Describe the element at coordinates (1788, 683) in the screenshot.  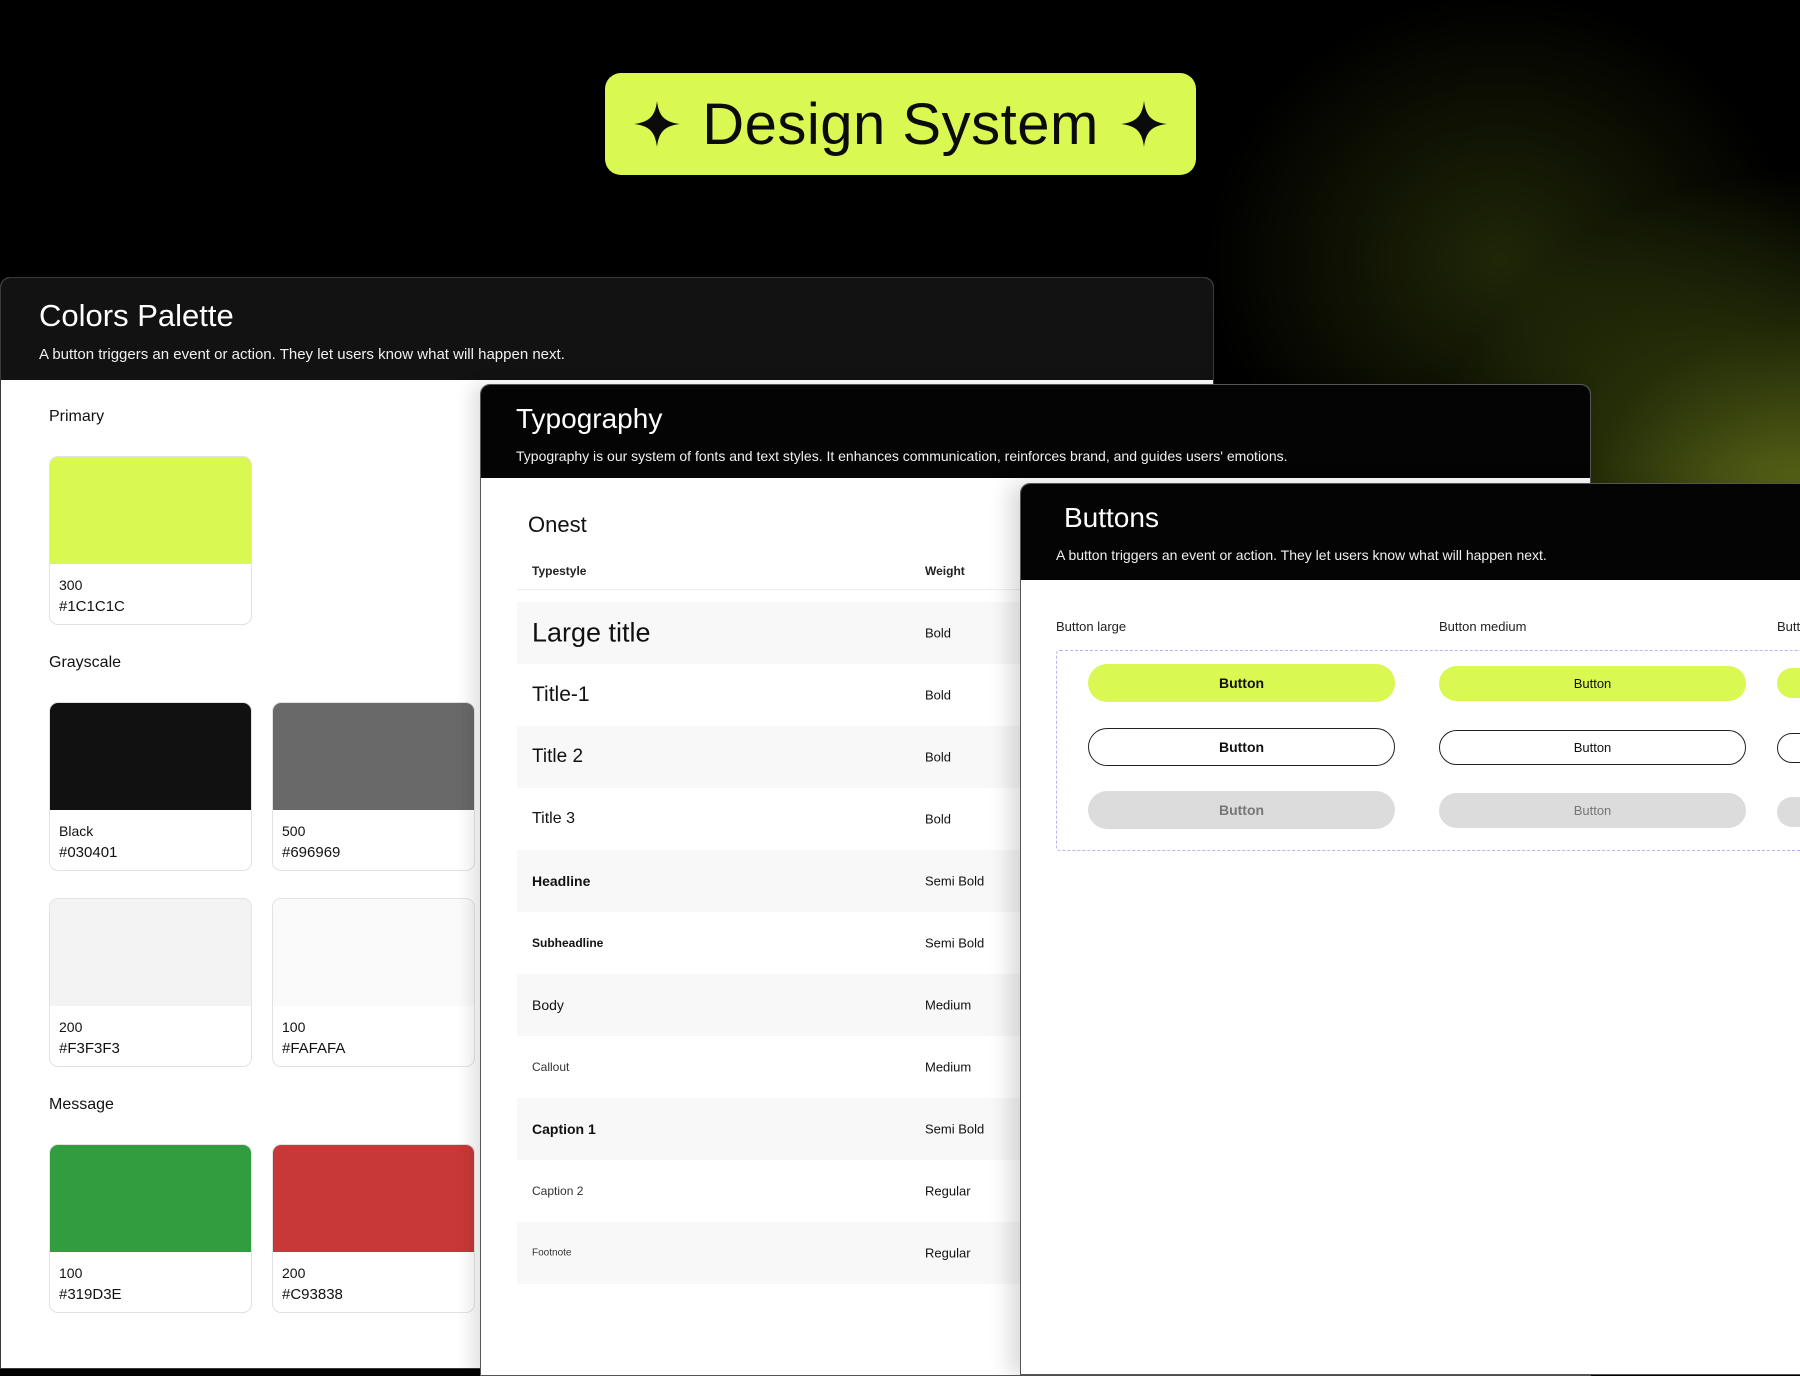
I see `button-small-primary` at that location.